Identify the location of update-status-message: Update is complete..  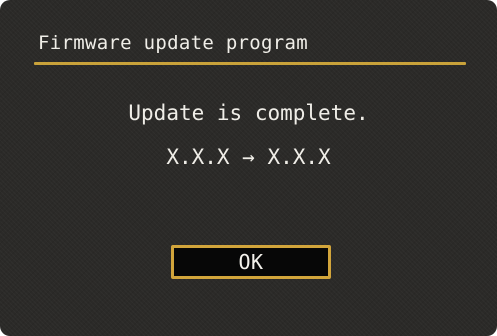
(248, 113).